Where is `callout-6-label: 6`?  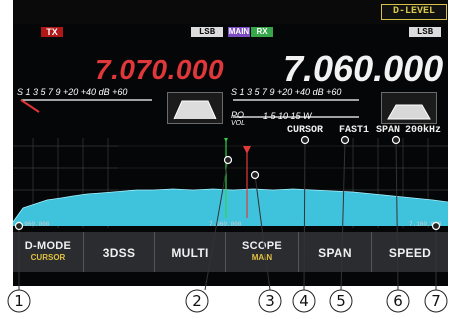 callout-6-label: 6 is located at coordinates (398, 301).